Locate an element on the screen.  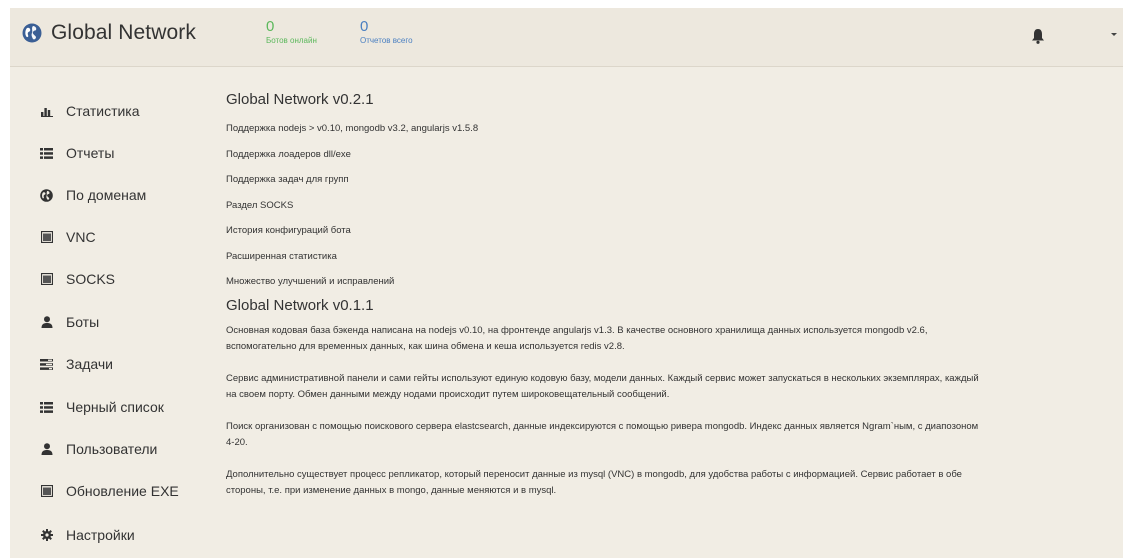
sidebar-item-label: По доменам is located at coordinates (106, 195).